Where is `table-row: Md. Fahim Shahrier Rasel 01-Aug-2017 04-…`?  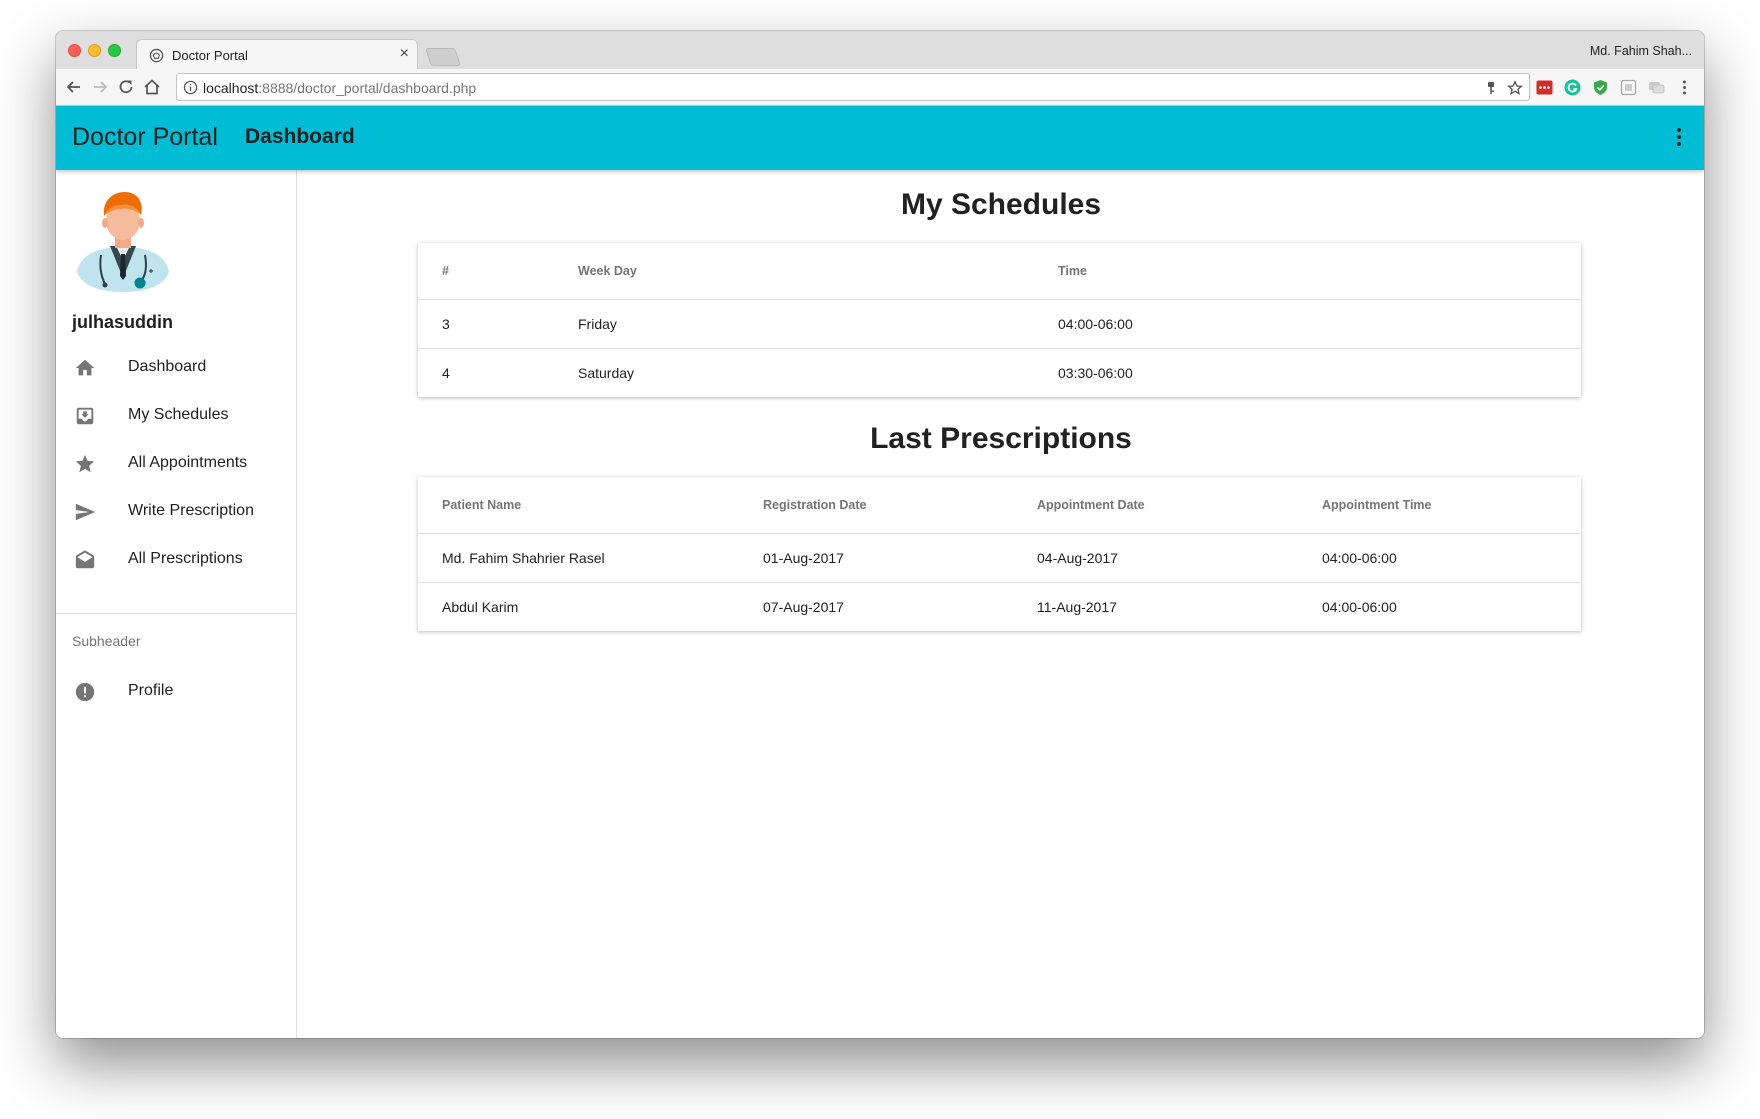 table-row: Md. Fahim Shahrier Rasel 01-Aug-2017 04-… is located at coordinates (999, 558).